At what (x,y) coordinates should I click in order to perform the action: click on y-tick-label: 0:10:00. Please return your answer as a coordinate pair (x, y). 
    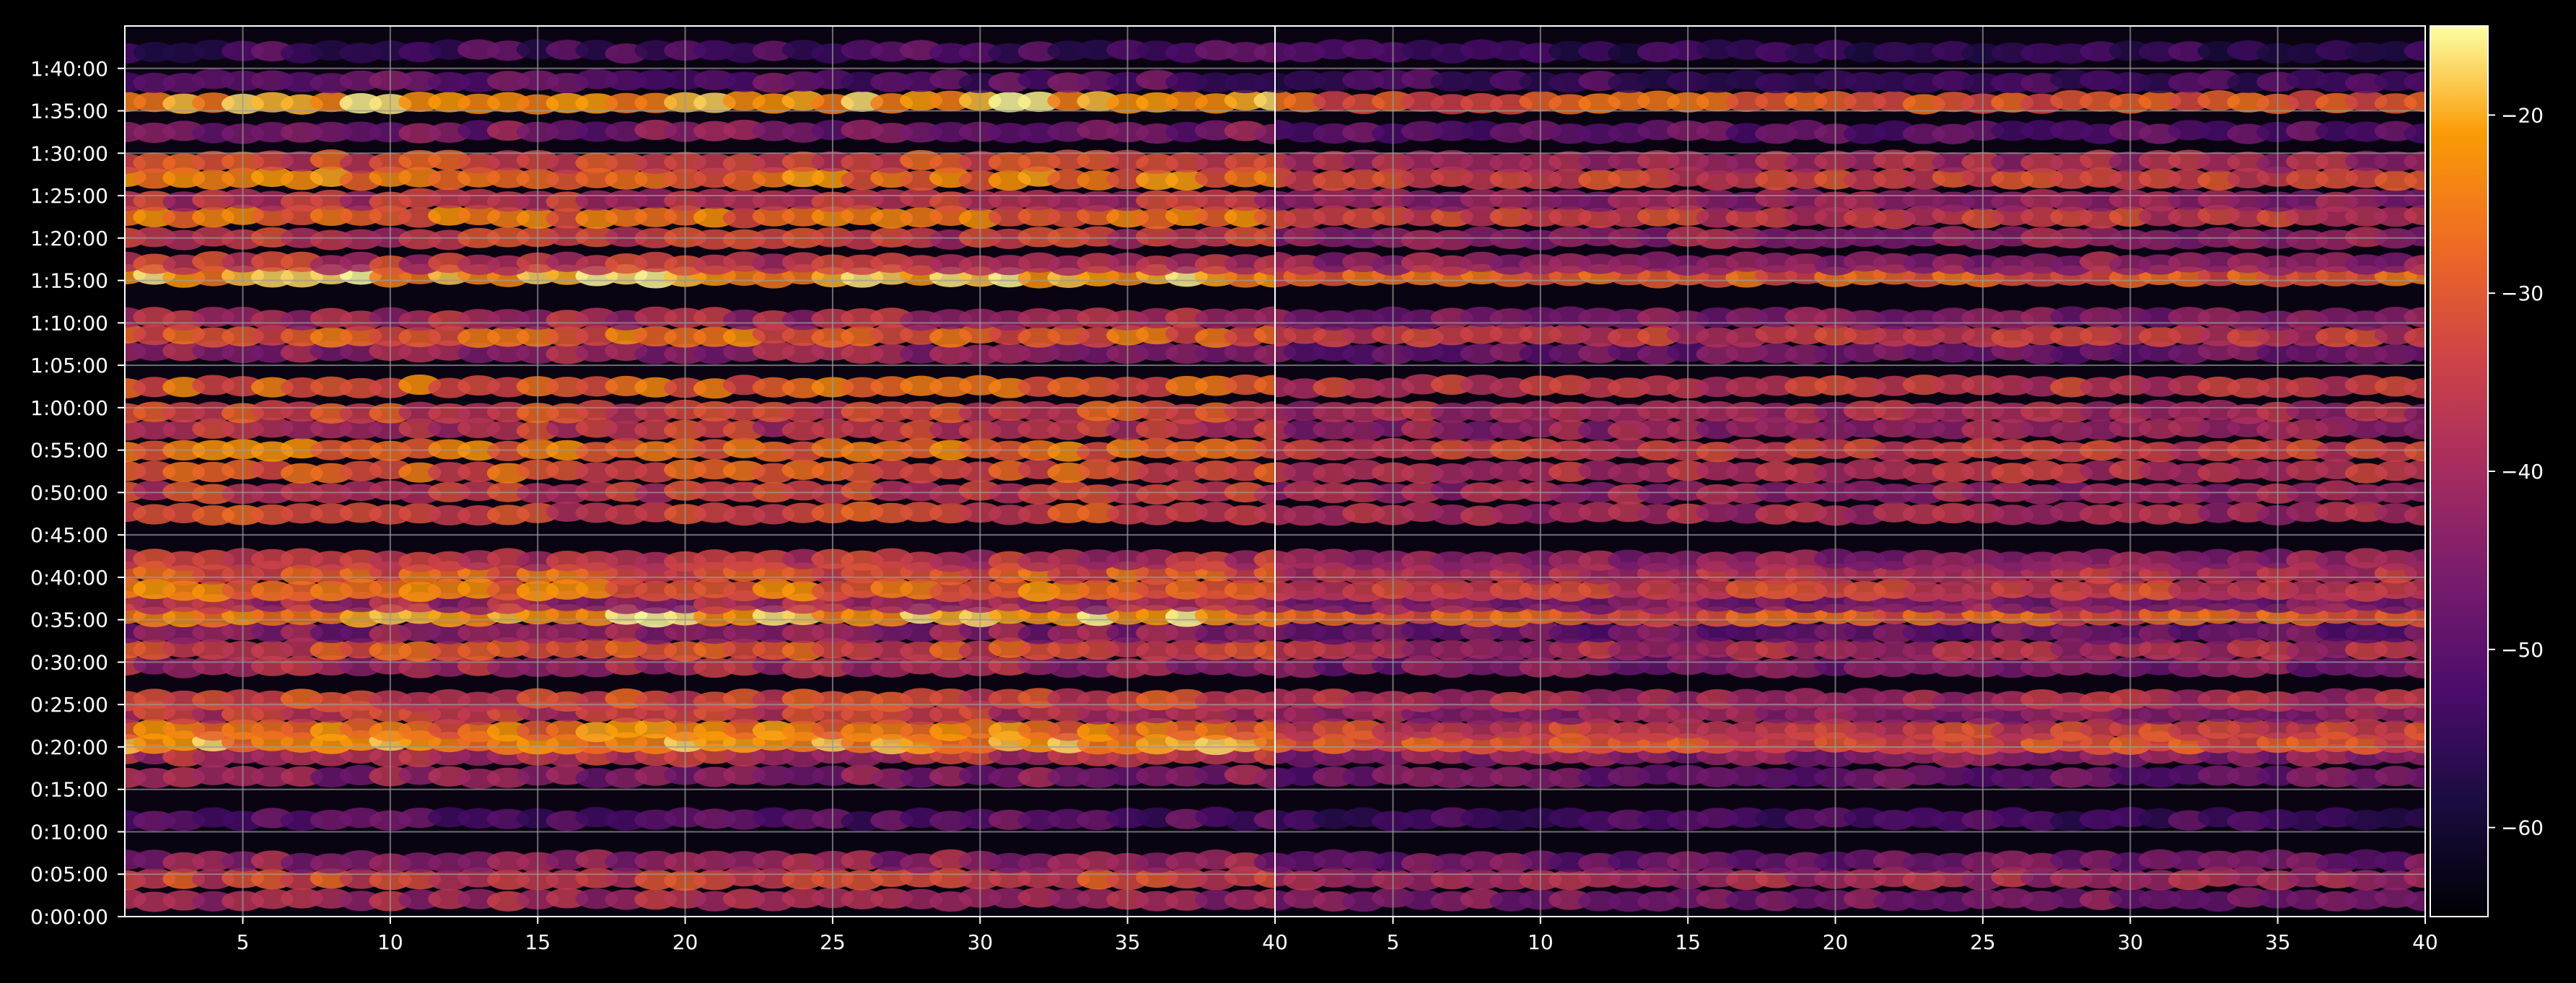
    Looking at the image, I should click on (69, 832).